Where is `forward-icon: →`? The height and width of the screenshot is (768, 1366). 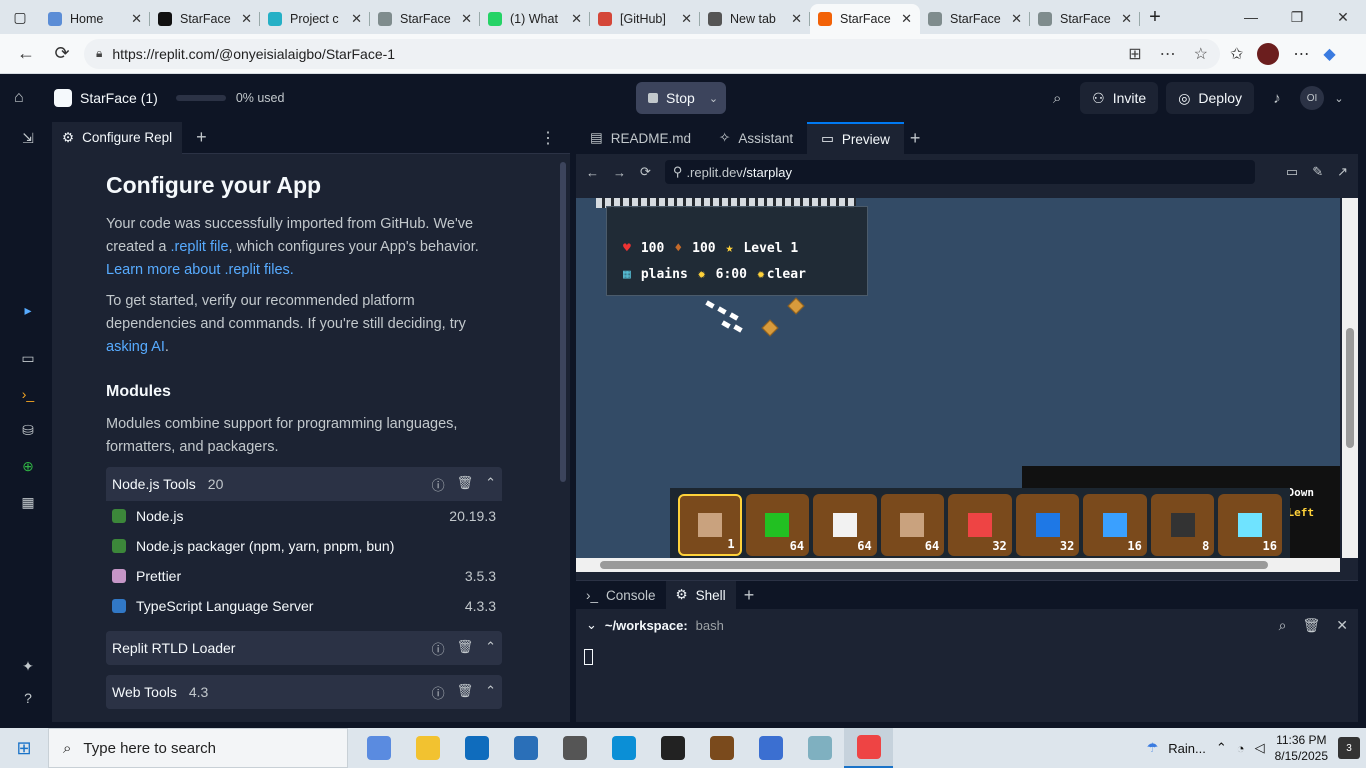 forward-icon: → is located at coordinates (619, 172).